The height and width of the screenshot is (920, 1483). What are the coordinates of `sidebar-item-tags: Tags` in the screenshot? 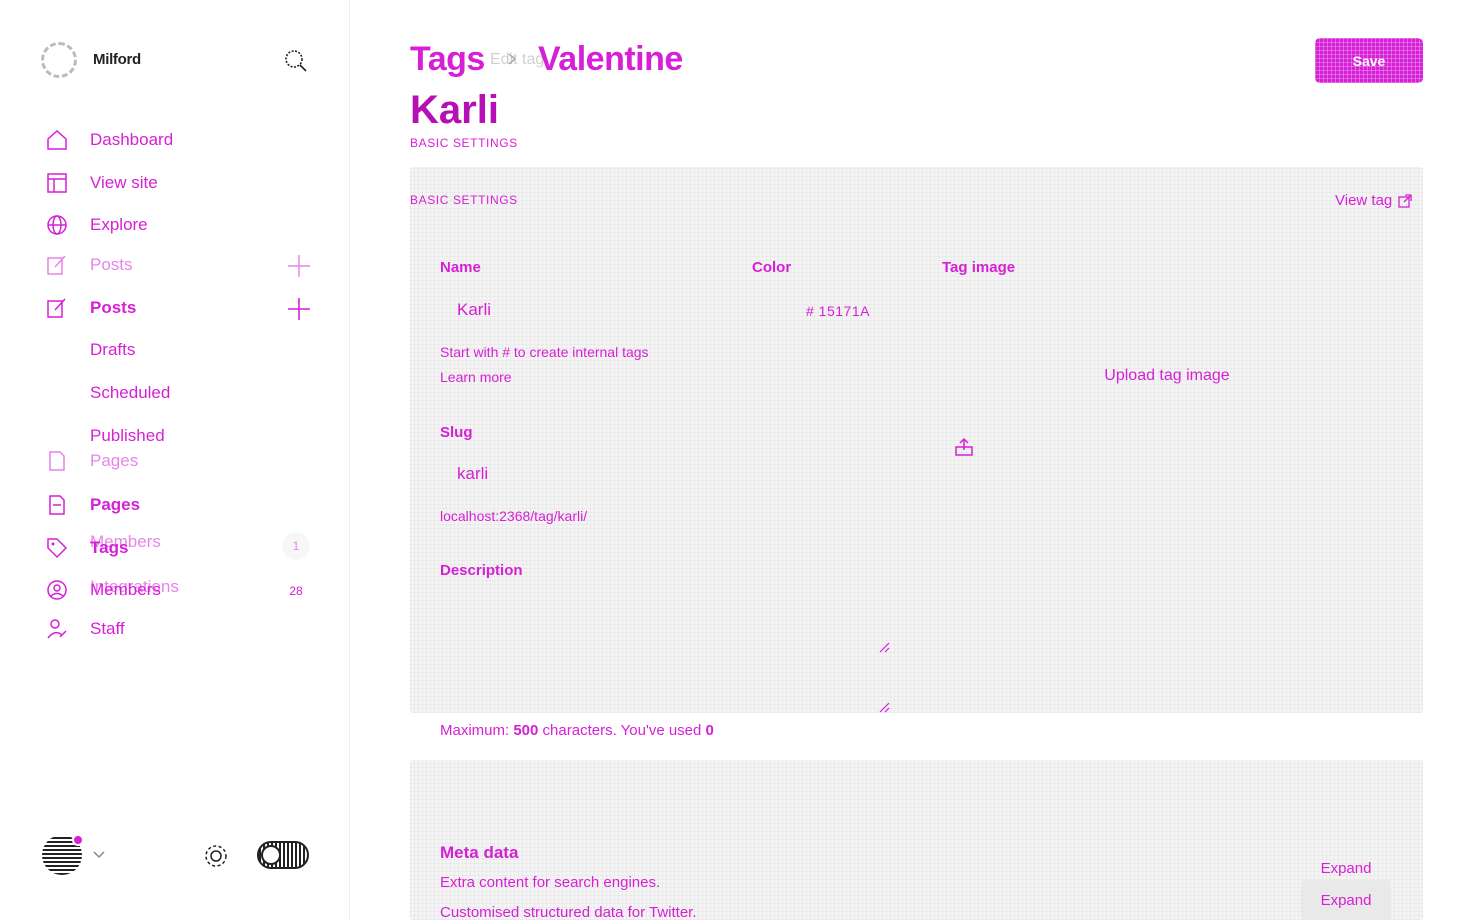 It's located at (86, 548).